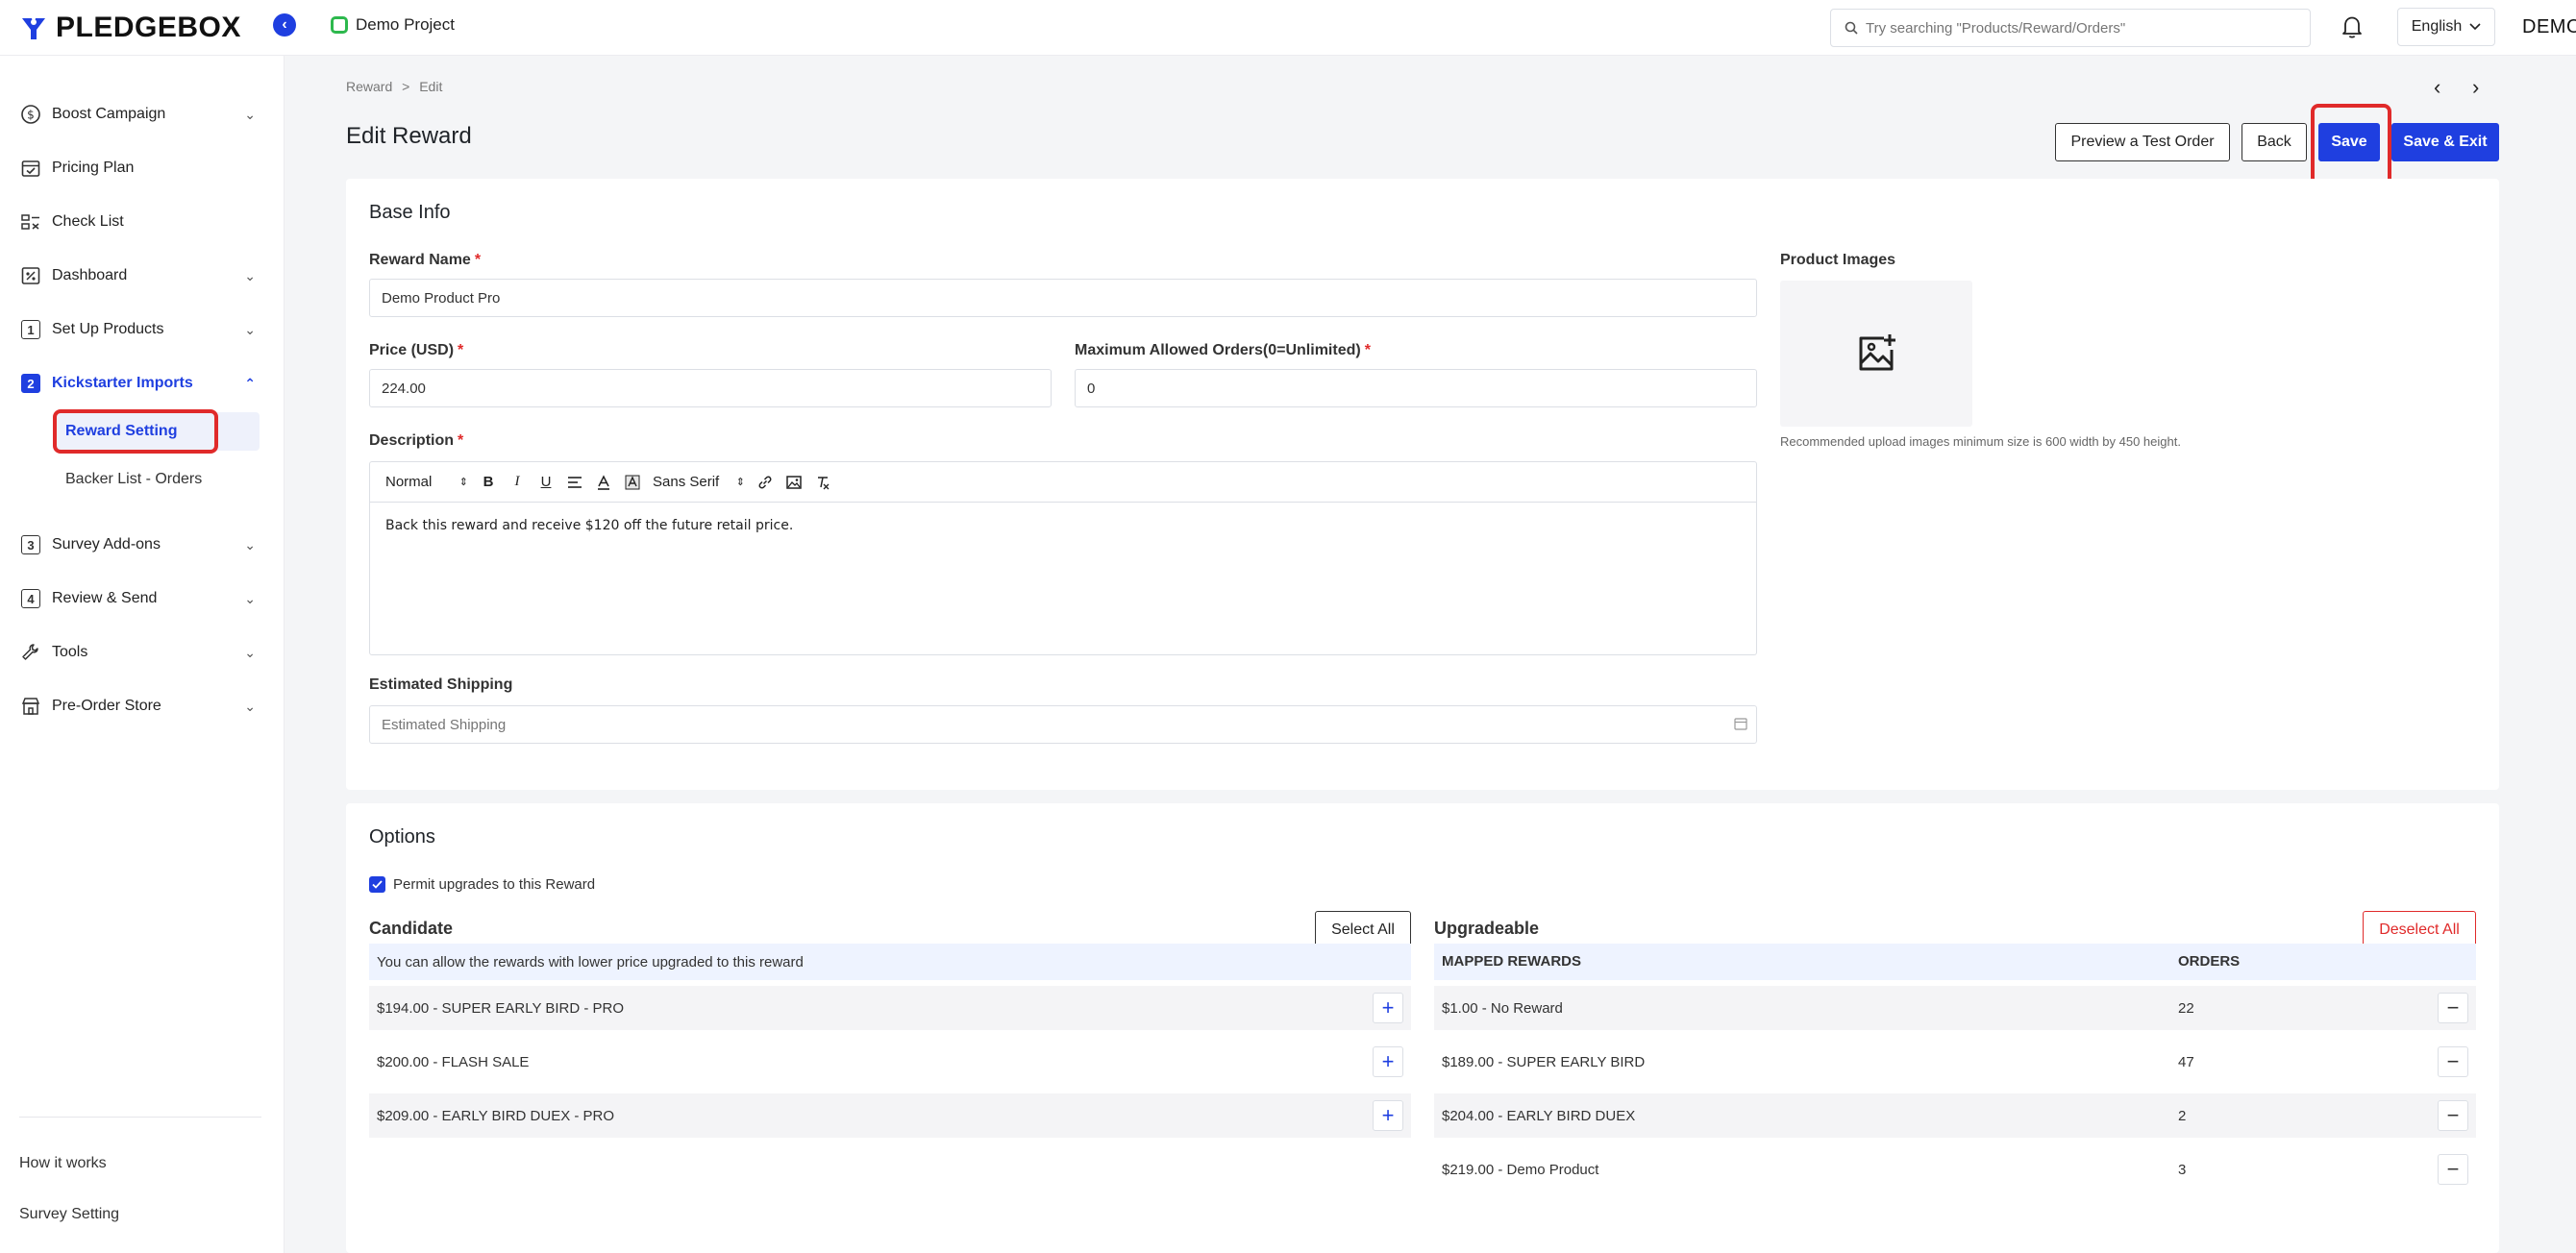 This screenshot has height=1253, width=2576. I want to click on brand-logo: PLEDGEBOX, so click(130, 28).